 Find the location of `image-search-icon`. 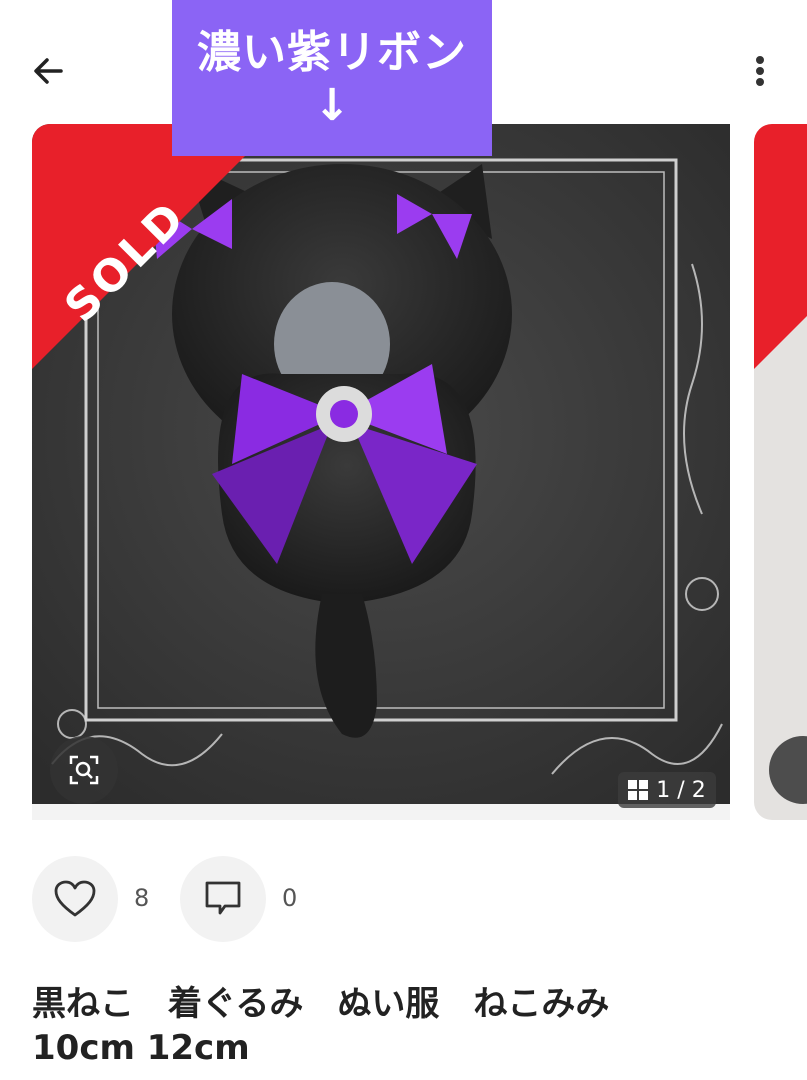

image-search-icon is located at coordinates (84, 770).